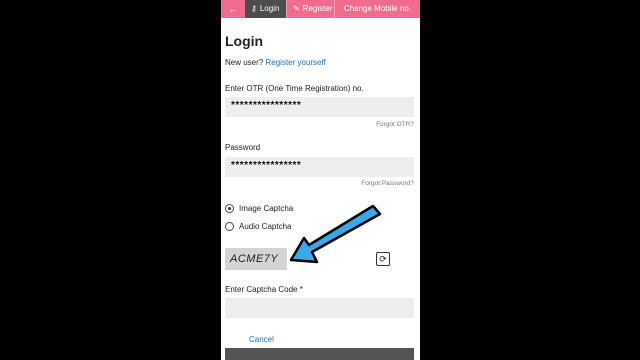 This screenshot has height=360, width=640. Describe the element at coordinates (335, 234) in the screenshot. I see `annotation-arrow-icon` at that location.